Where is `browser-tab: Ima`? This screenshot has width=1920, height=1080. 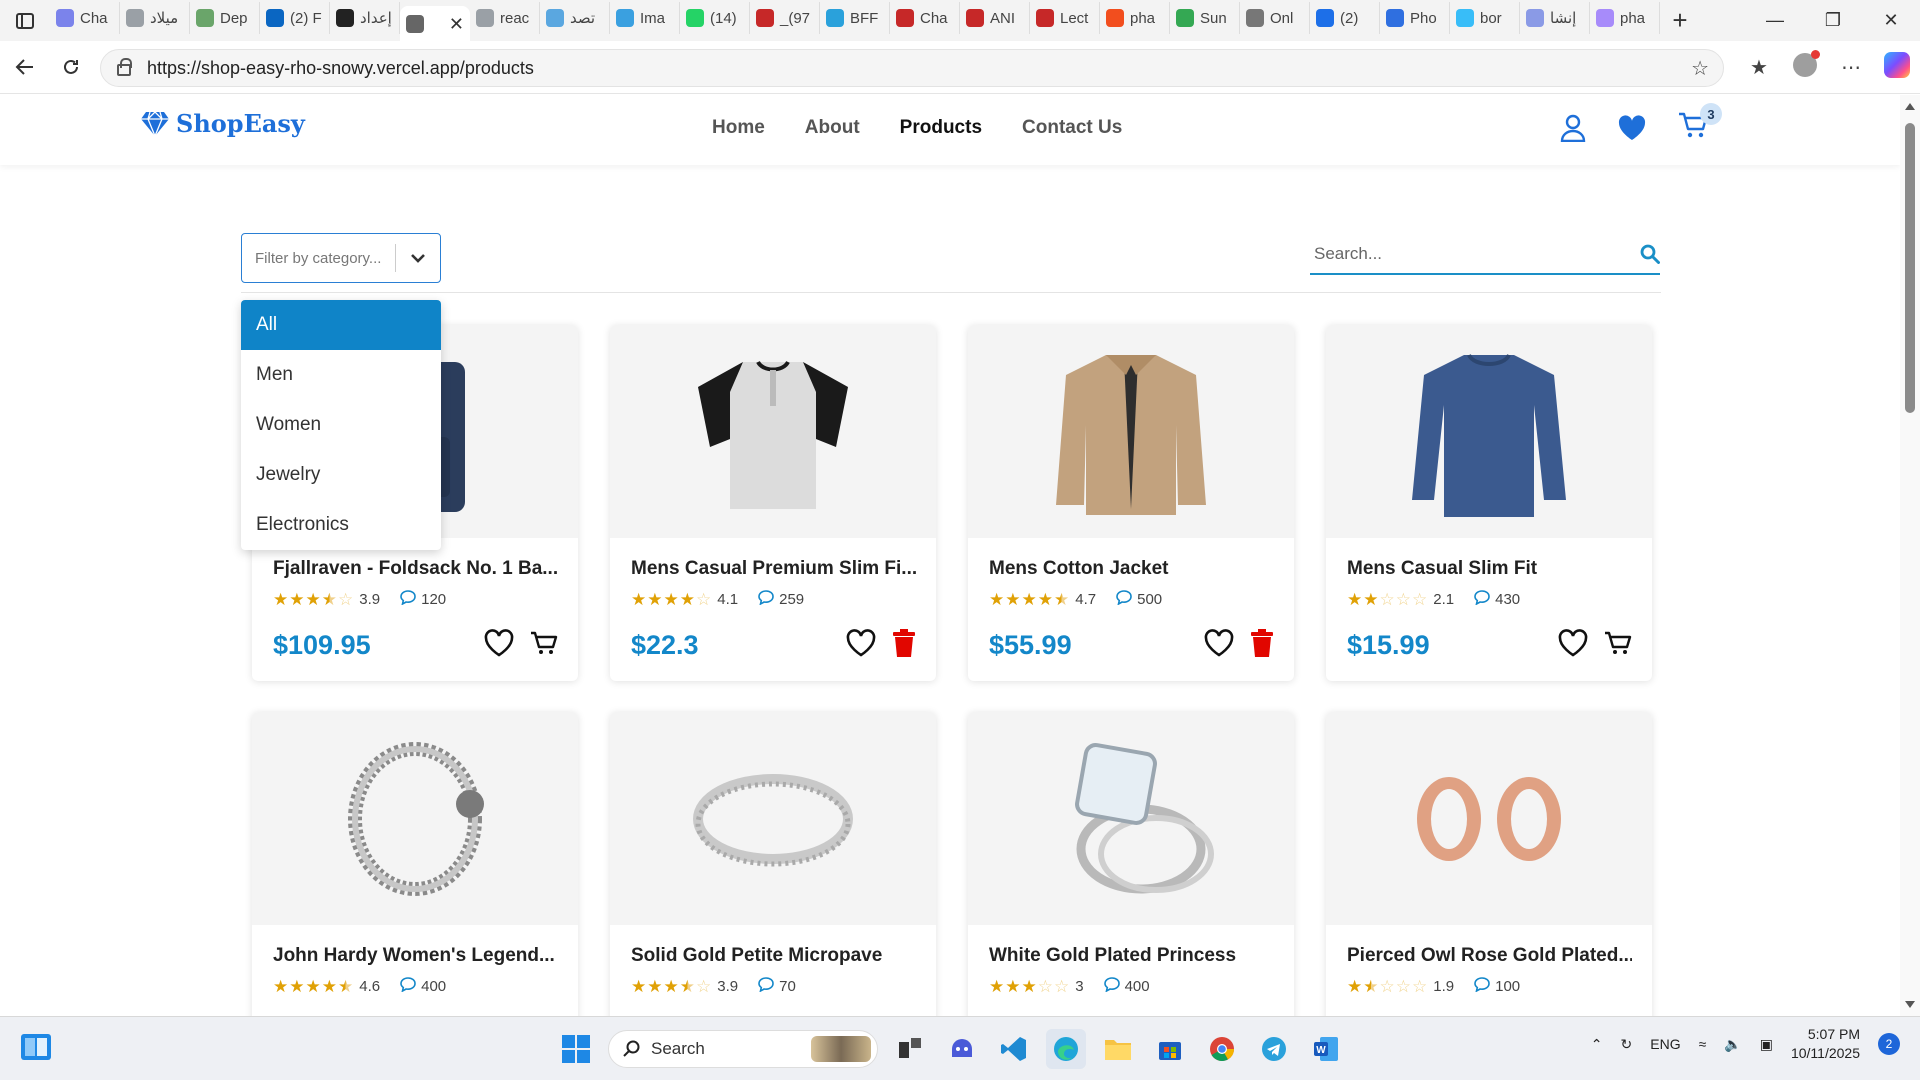 browser-tab: Ima is located at coordinates (645, 18).